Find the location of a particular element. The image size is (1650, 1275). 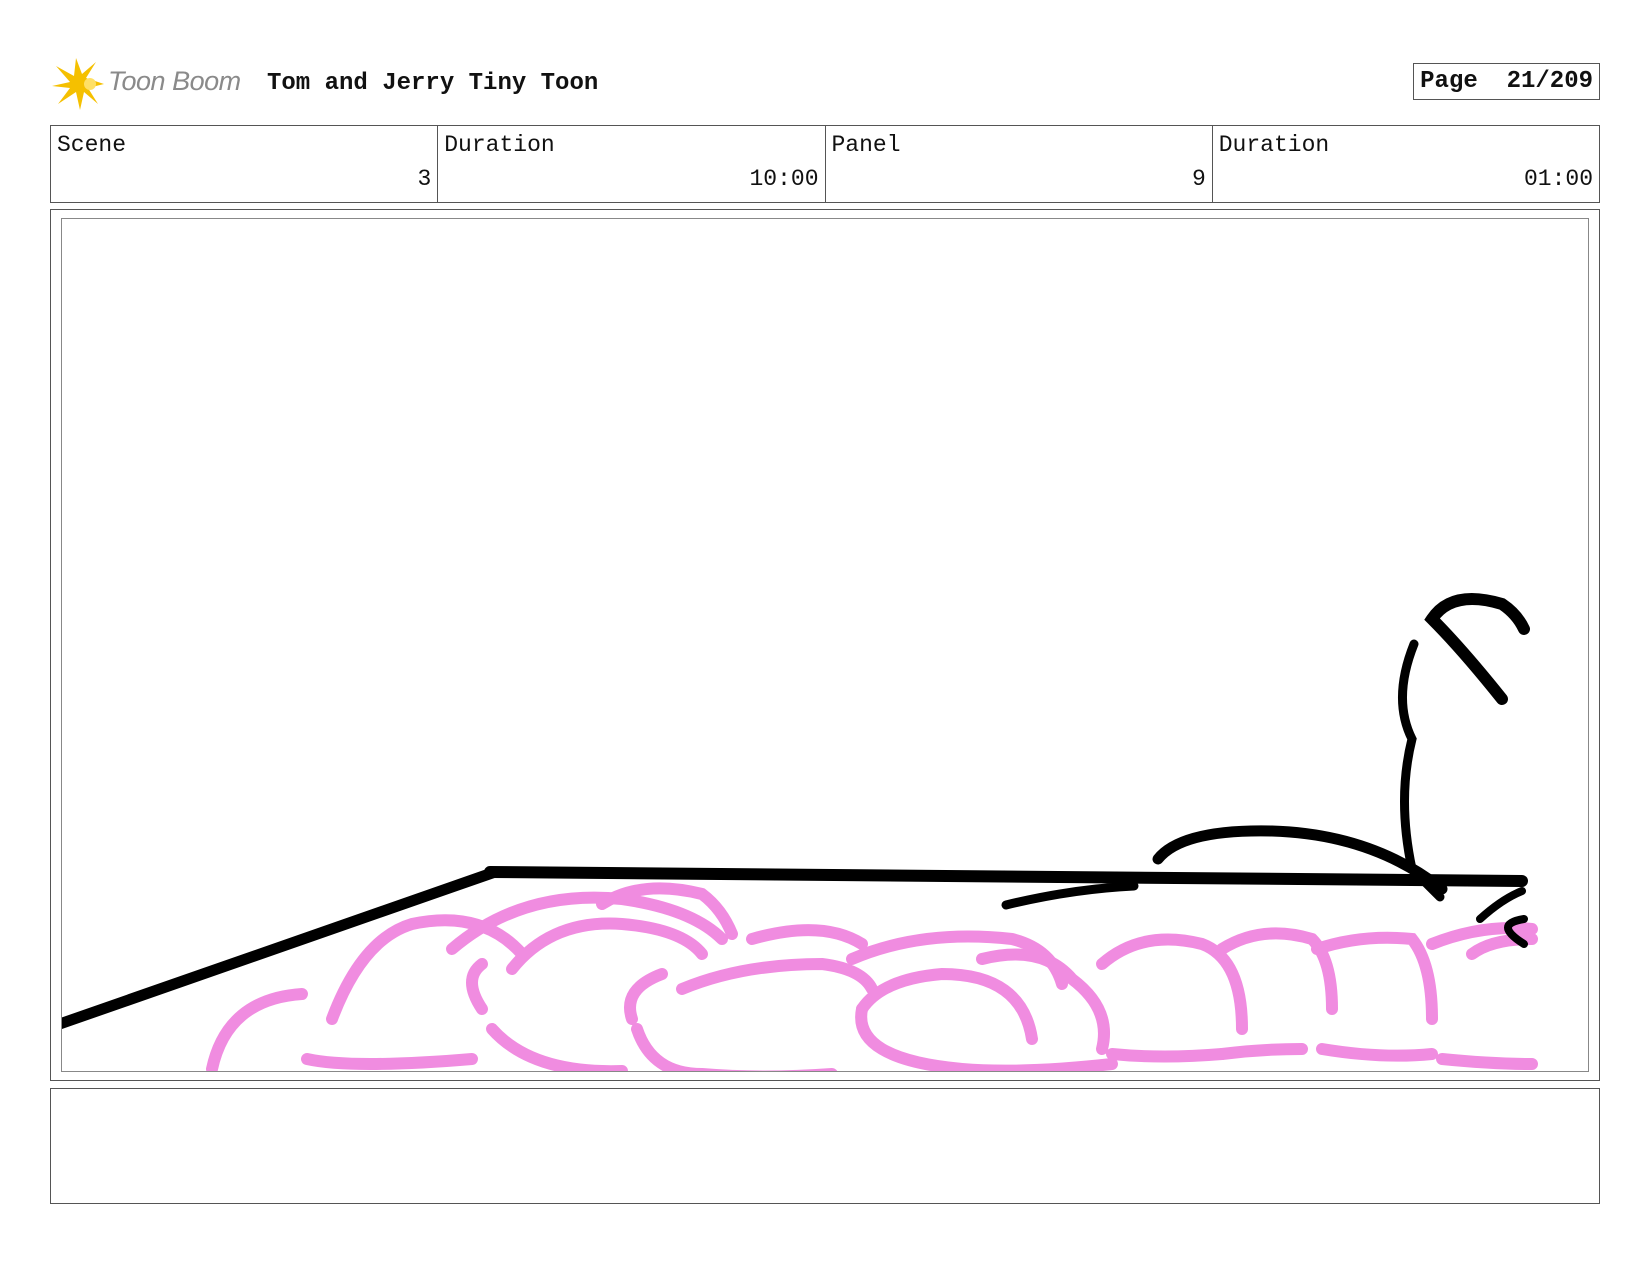

panel-cell: Panel 9 is located at coordinates (1019, 164).